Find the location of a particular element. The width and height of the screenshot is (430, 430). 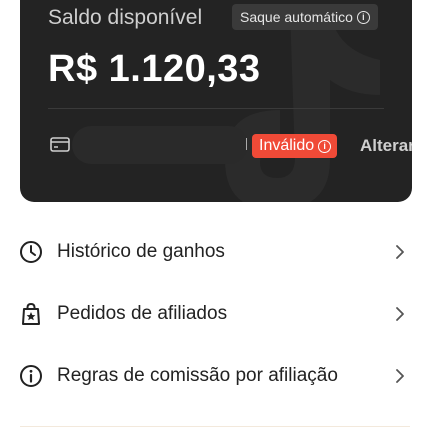

menu-item-commission-rules: Regras de comissão por afiliação is located at coordinates (215, 376).